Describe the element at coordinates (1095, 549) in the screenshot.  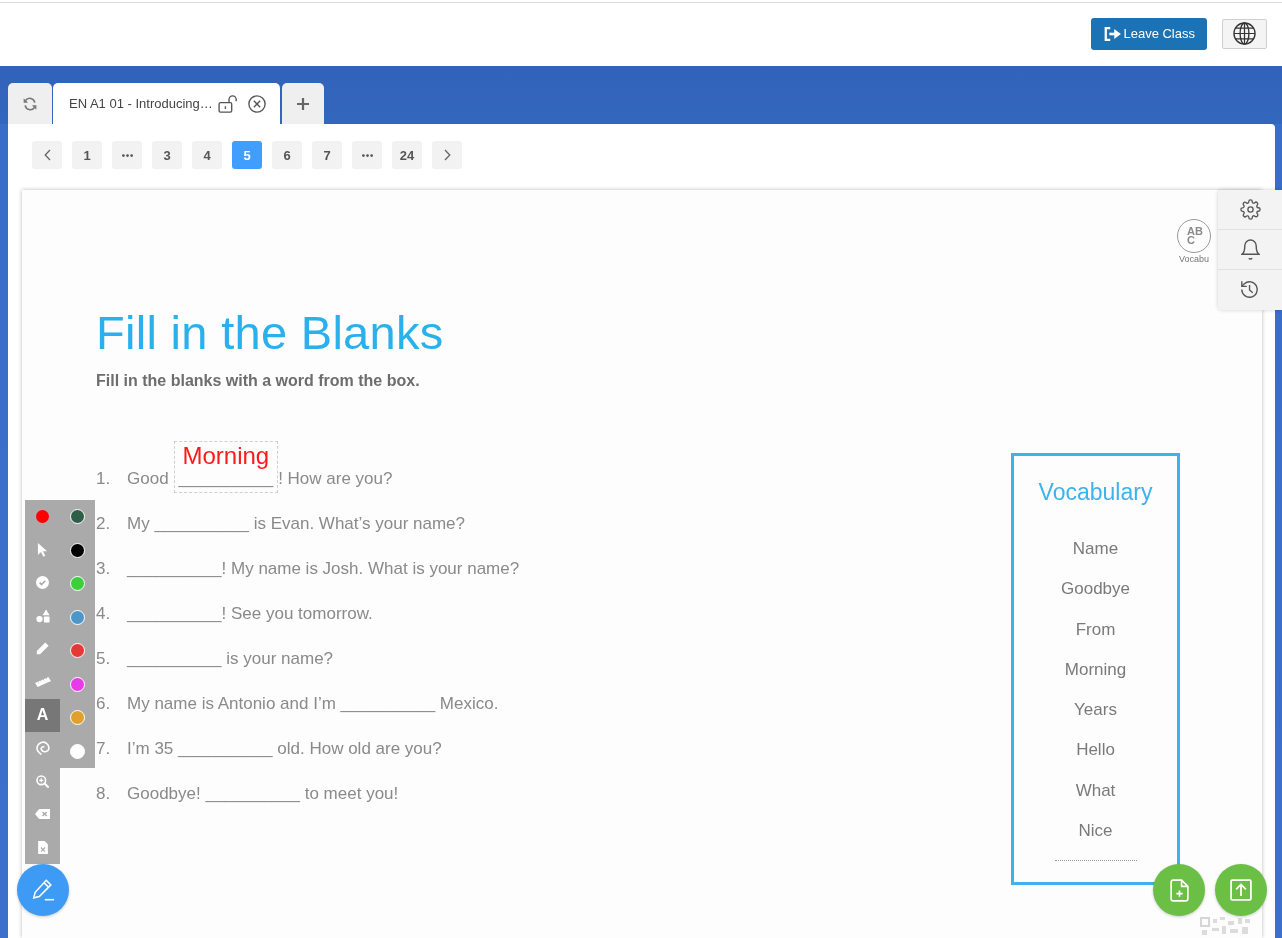
I see `vocabulary-word: Name` at that location.